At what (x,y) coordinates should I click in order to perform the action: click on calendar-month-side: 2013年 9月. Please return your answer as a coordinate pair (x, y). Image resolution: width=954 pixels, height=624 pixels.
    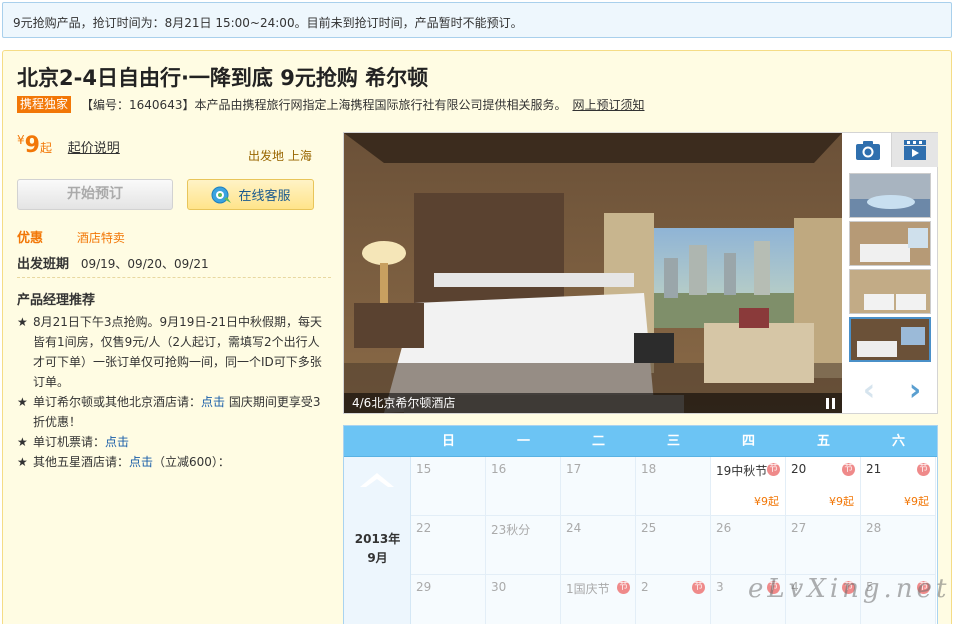
    Looking at the image, I should click on (377, 540).